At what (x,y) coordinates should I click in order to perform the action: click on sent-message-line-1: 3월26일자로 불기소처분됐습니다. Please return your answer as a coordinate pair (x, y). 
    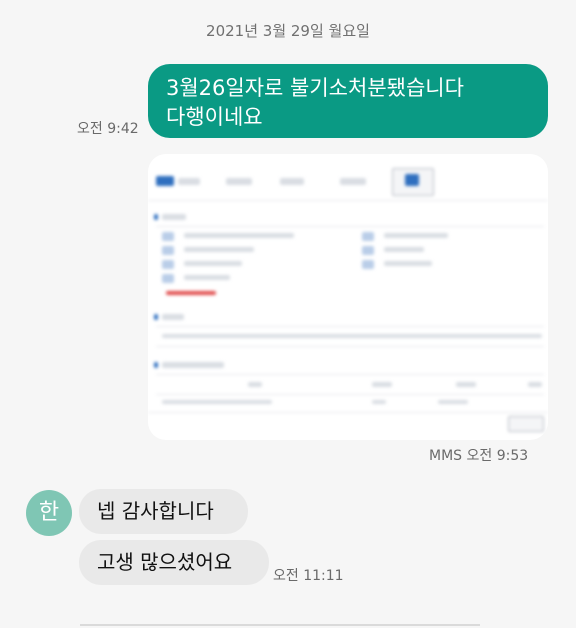
    Looking at the image, I should click on (315, 88).